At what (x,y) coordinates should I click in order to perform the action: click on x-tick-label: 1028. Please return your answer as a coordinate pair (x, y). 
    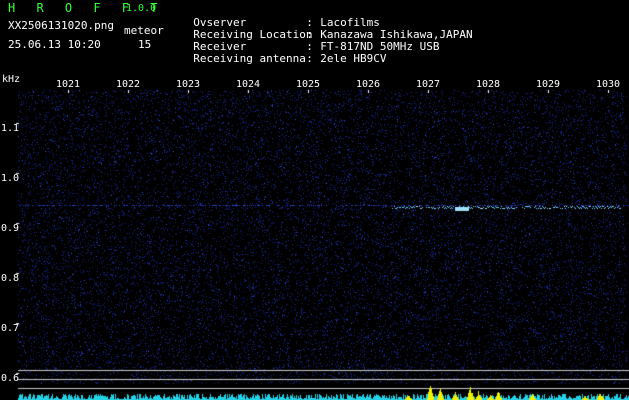
    Looking at the image, I should click on (488, 84).